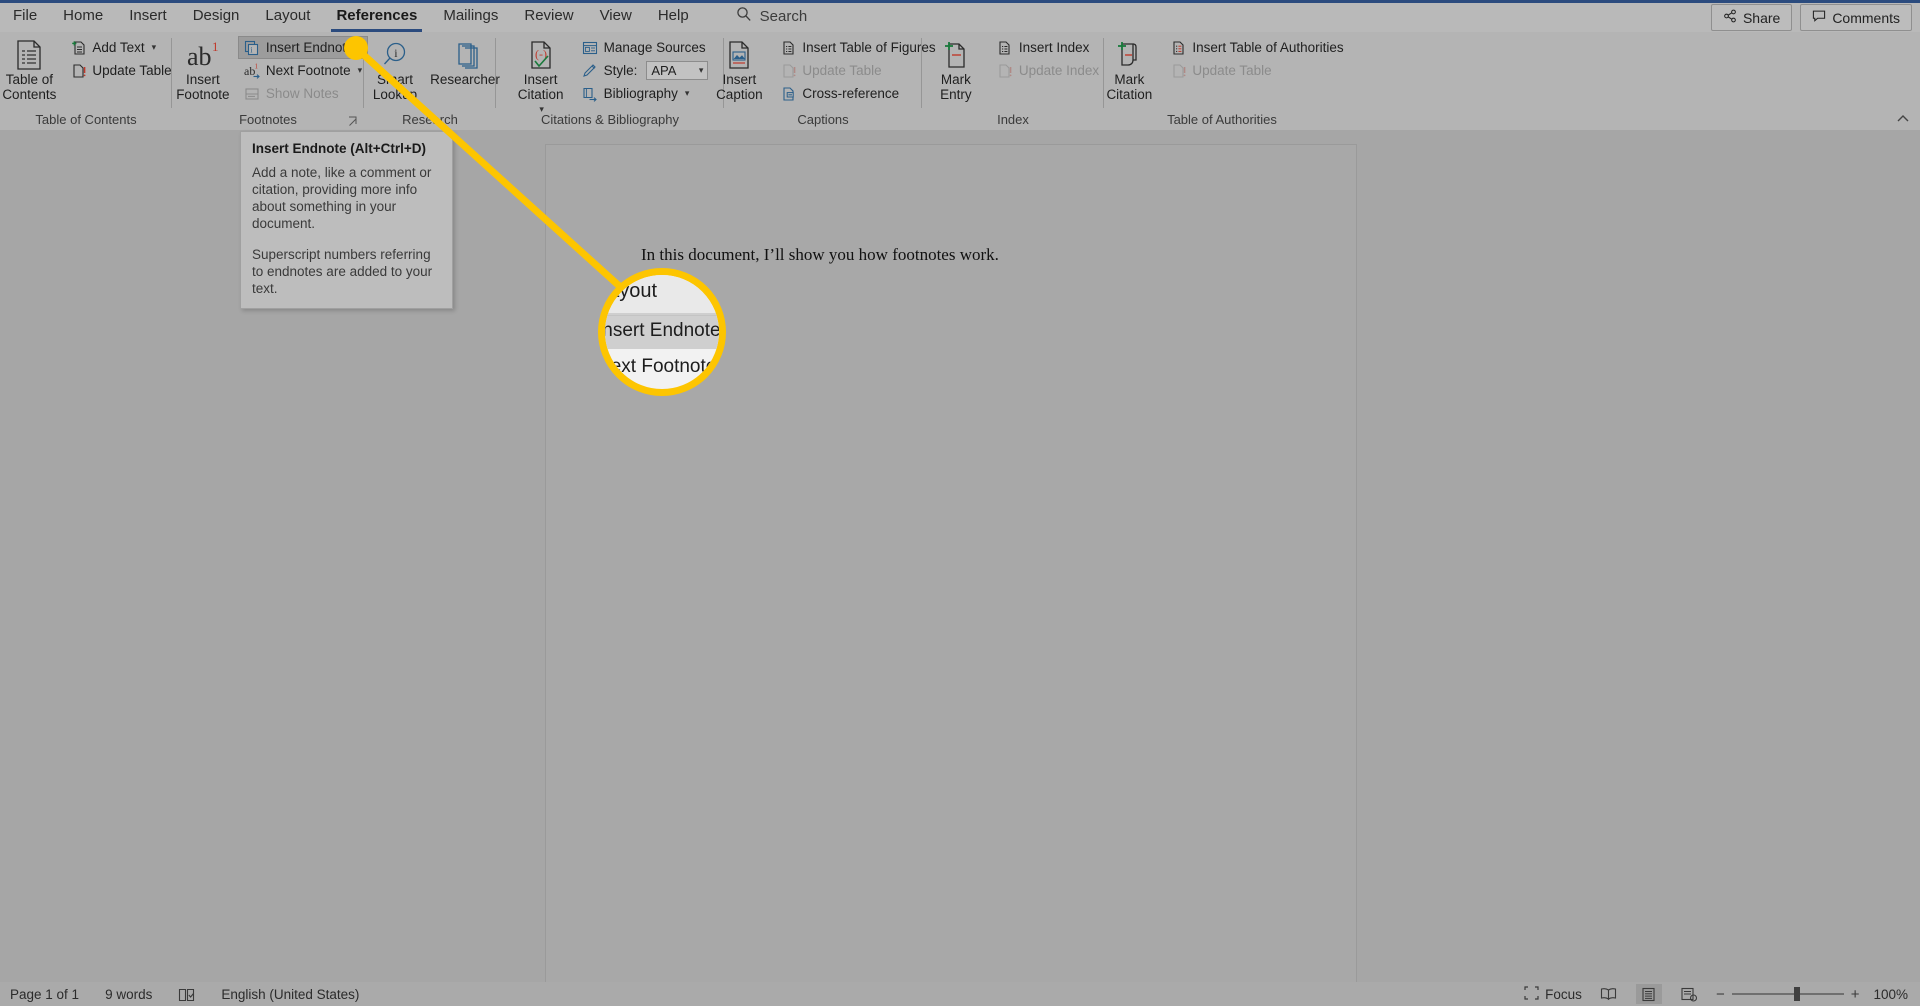 The height and width of the screenshot is (1006, 1920). I want to click on cross-reference-icon, so click(788, 93).